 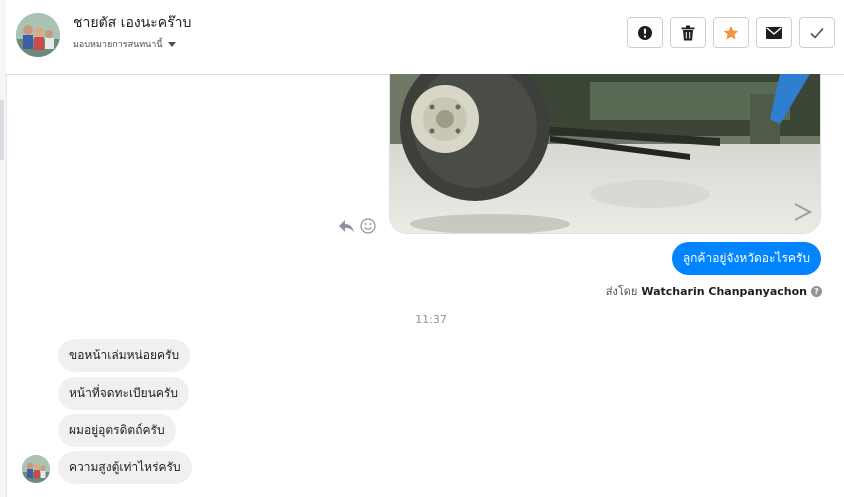 What do you see at coordinates (123, 393) in the screenshot?
I see `incoming-message: หน้าที่จดทะเบียนครับ` at bounding box center [123, 393].